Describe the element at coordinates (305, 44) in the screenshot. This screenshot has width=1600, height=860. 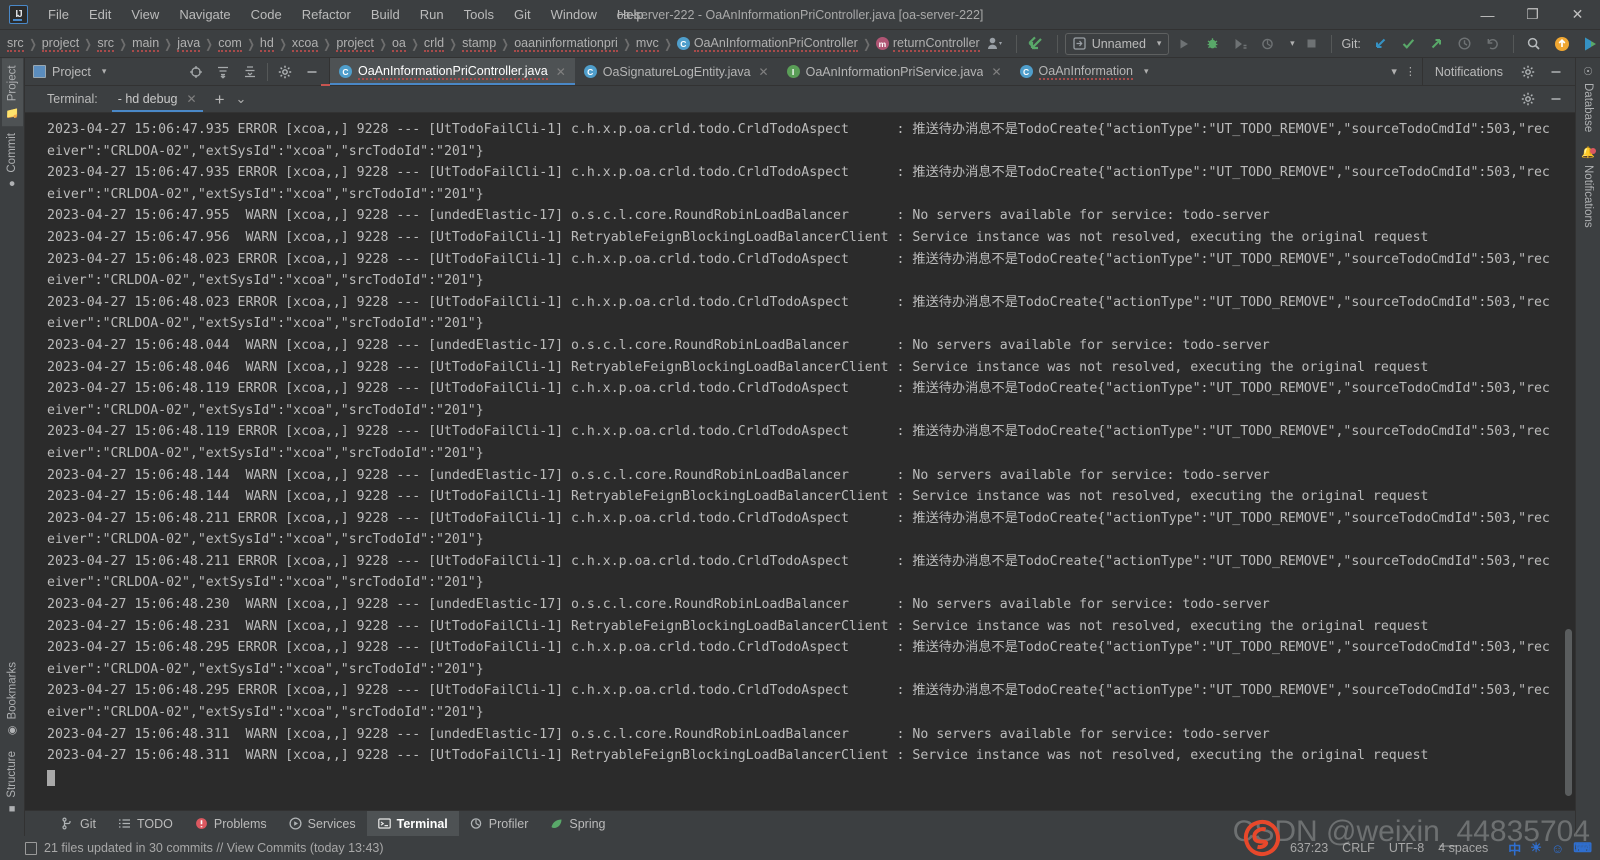
I see `breadcrumb-item-xcoa: xcoa` at that location.